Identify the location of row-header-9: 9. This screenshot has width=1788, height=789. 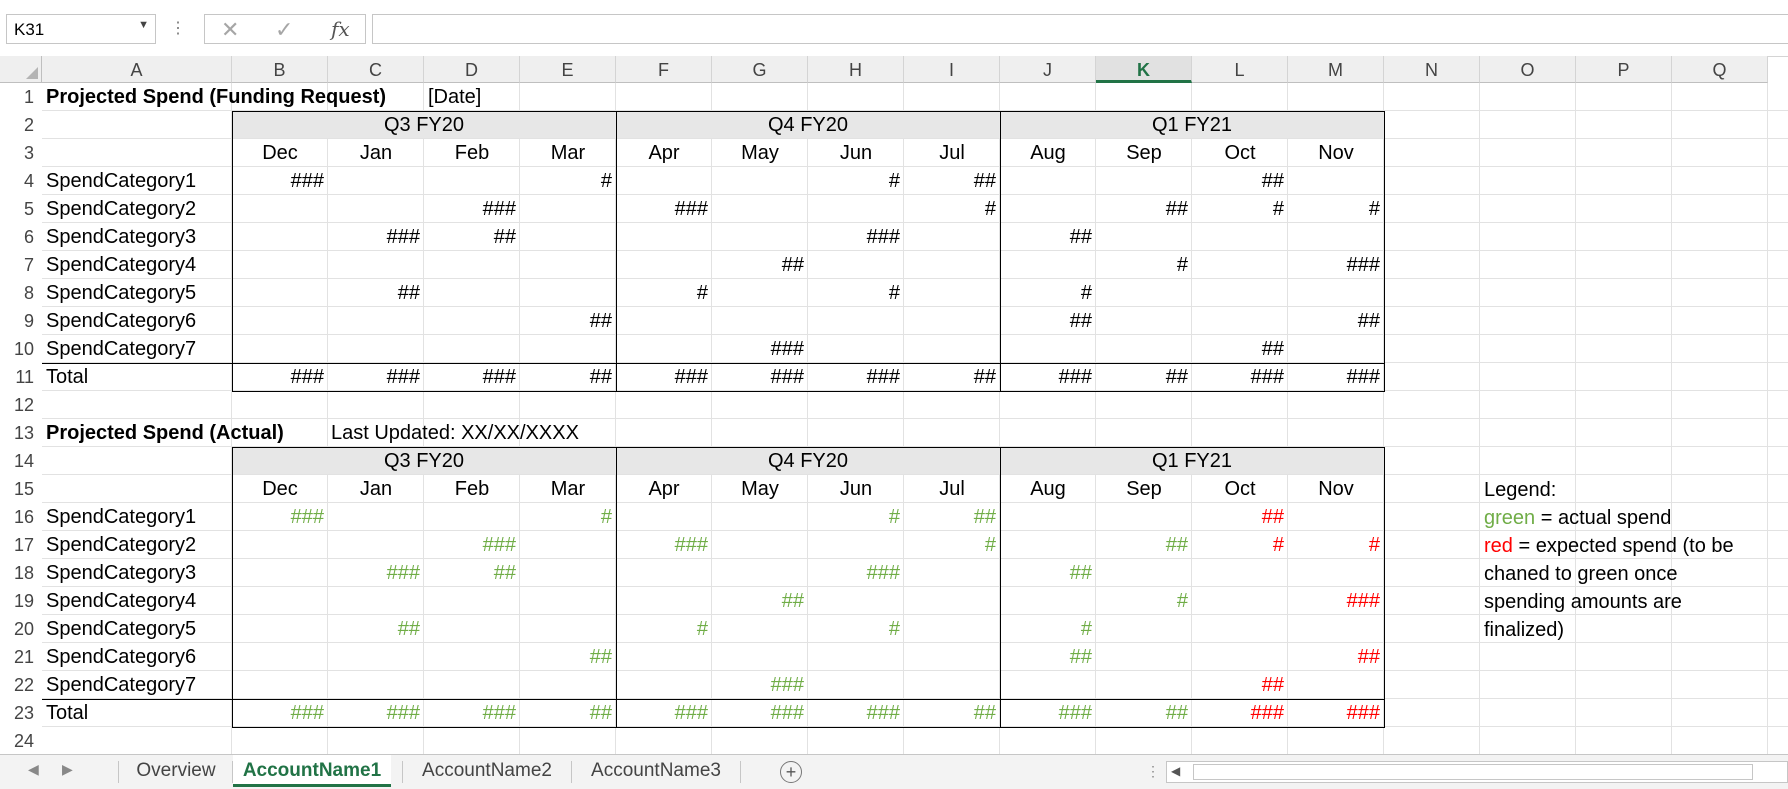
(21, 321).